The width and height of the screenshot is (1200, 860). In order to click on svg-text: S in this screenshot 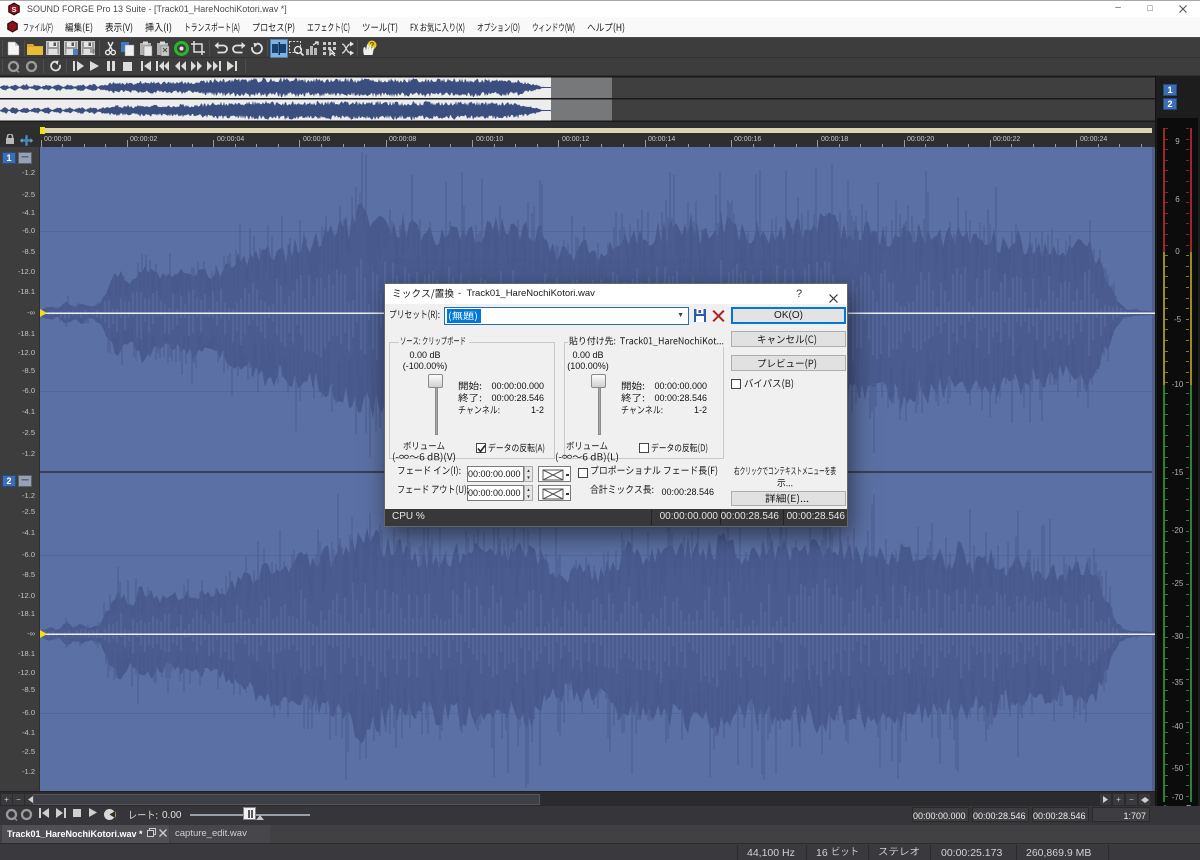, I will do `click(13, 9)`.